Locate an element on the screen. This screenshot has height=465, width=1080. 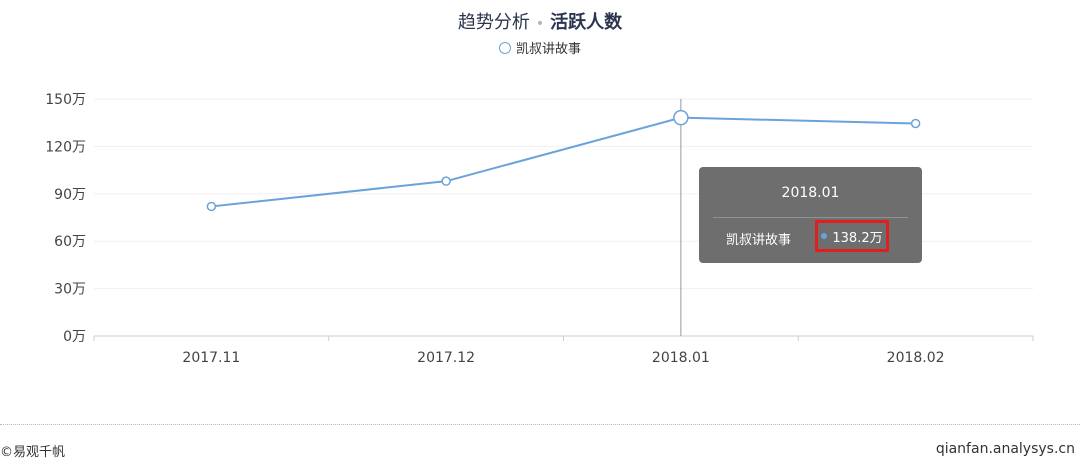
y-tick-label: 150万 is located at coordinates (65, 100).